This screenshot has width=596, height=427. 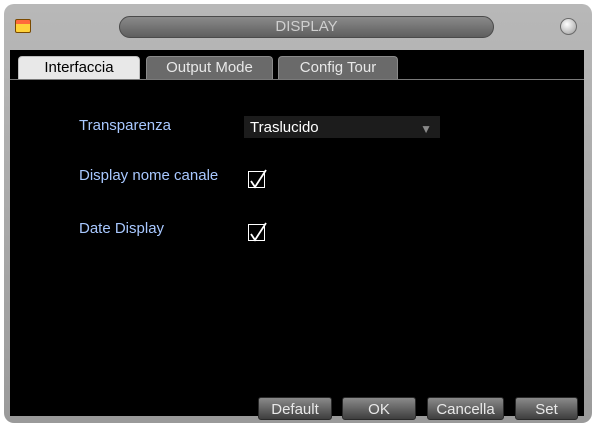 What do you see at coordinates (209, 68) in the screenshot?
I see `tab-output-mode: Output Mode` at bounding box center [209, 68].